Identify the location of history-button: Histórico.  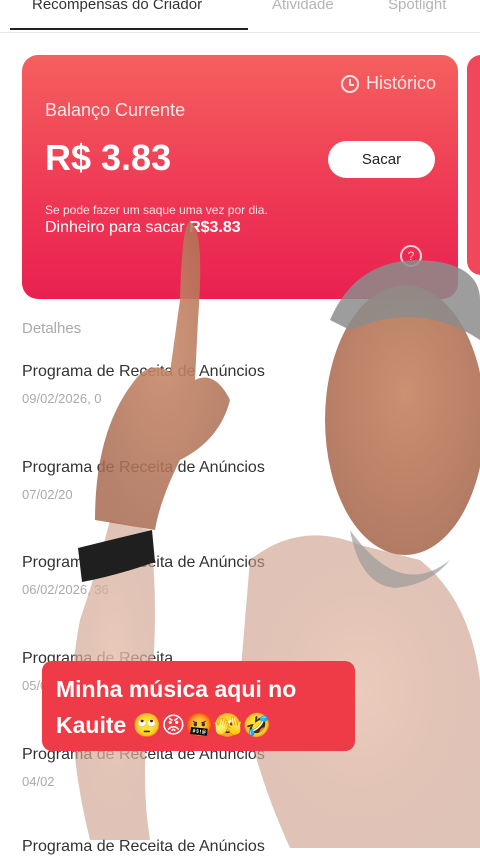
(388, 83).